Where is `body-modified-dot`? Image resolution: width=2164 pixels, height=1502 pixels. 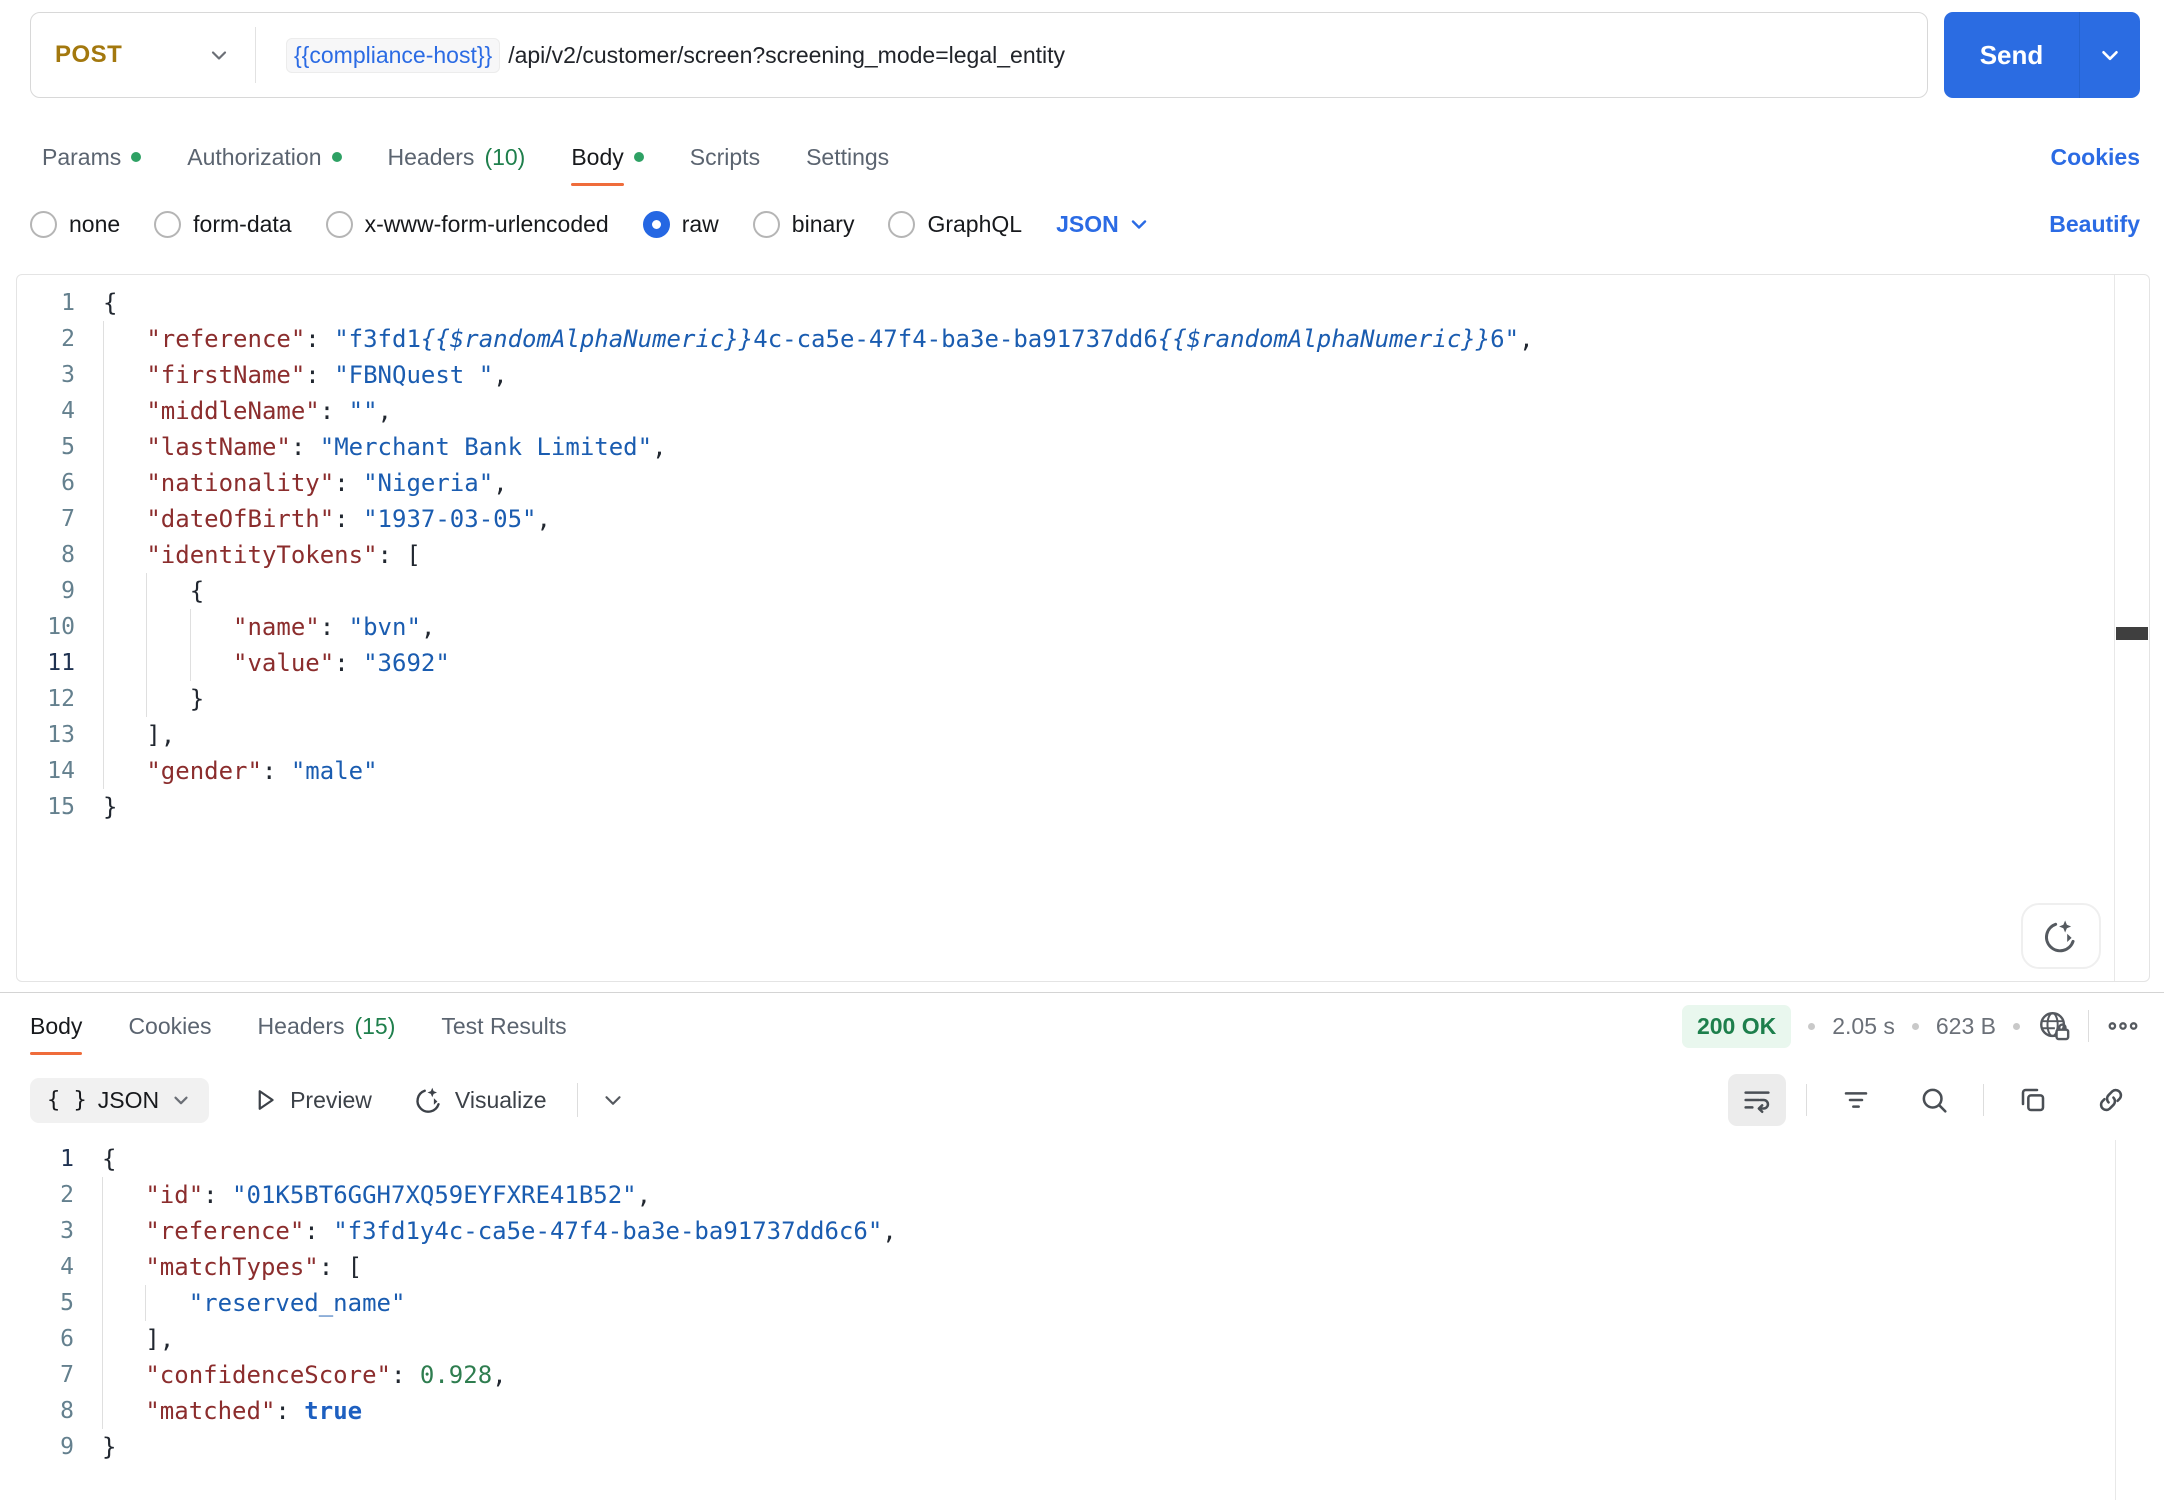 body-modified-dot is located at coordinates (638, 157).